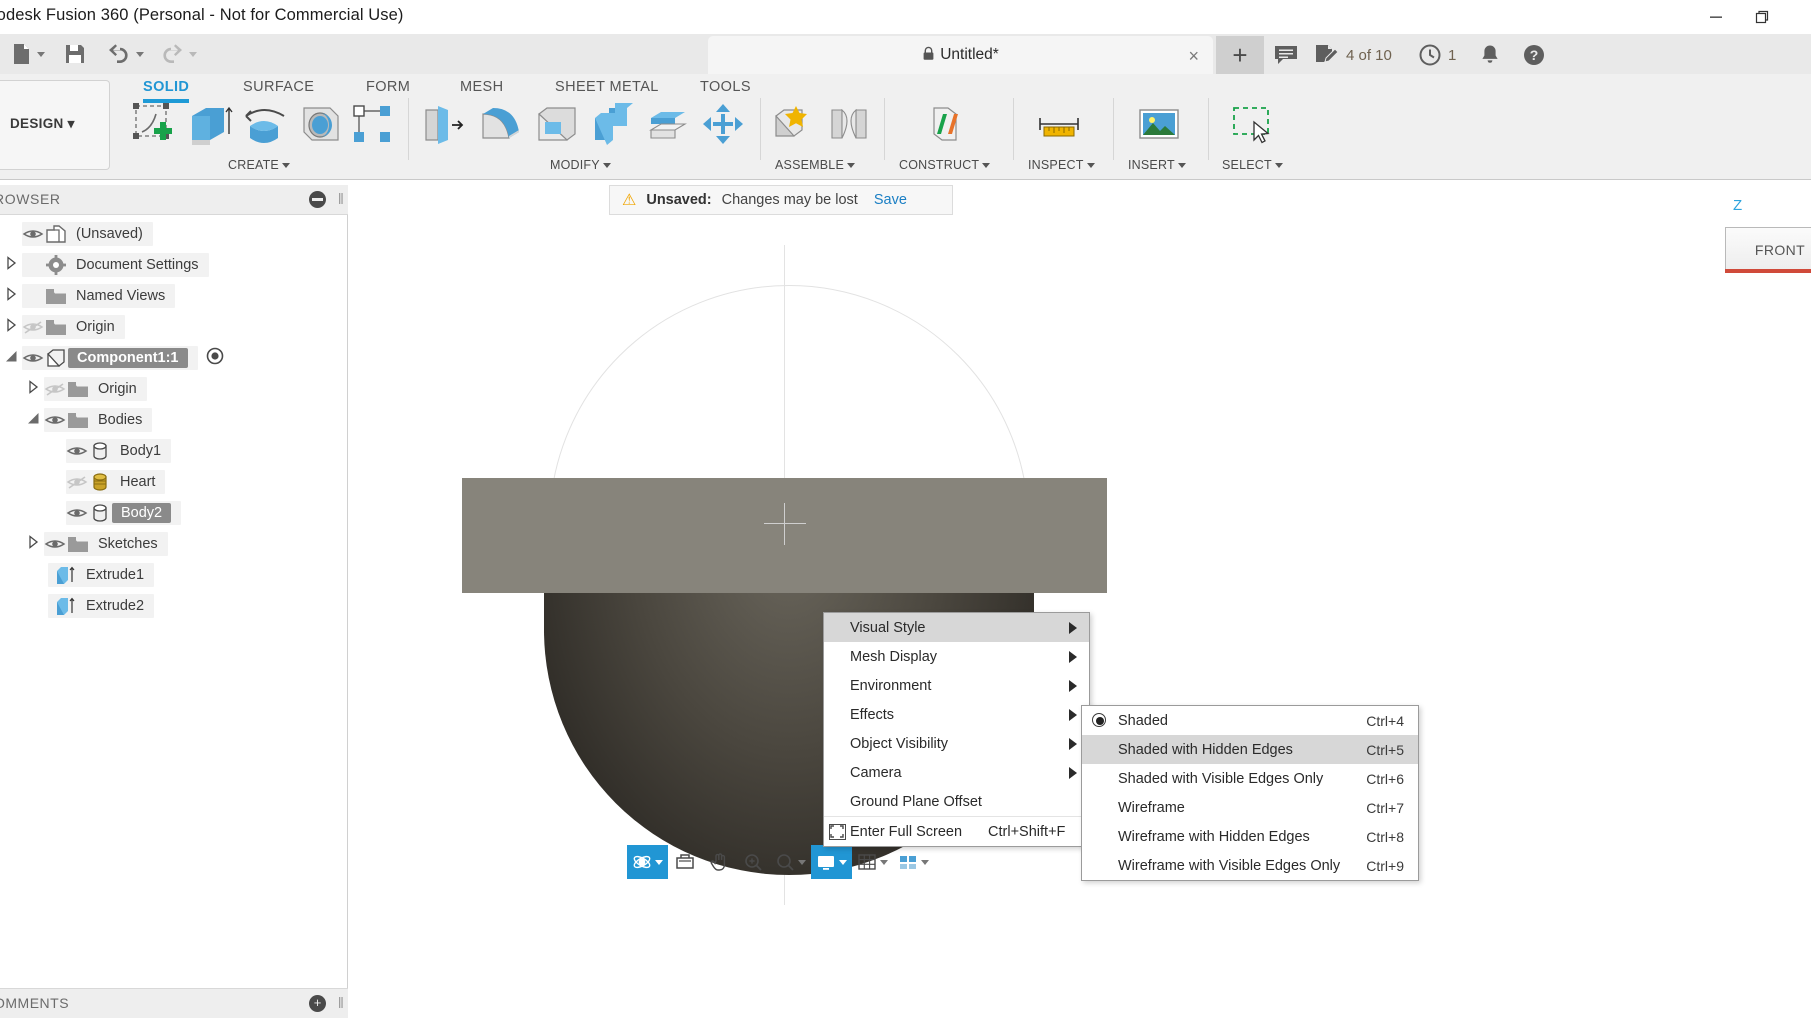 This screenshot has width=1811, height=1018. What do you see at coordinates (1437, 55) in the screenshot?
I see `version-history-button: 1` at bounding box center [1437, 55].